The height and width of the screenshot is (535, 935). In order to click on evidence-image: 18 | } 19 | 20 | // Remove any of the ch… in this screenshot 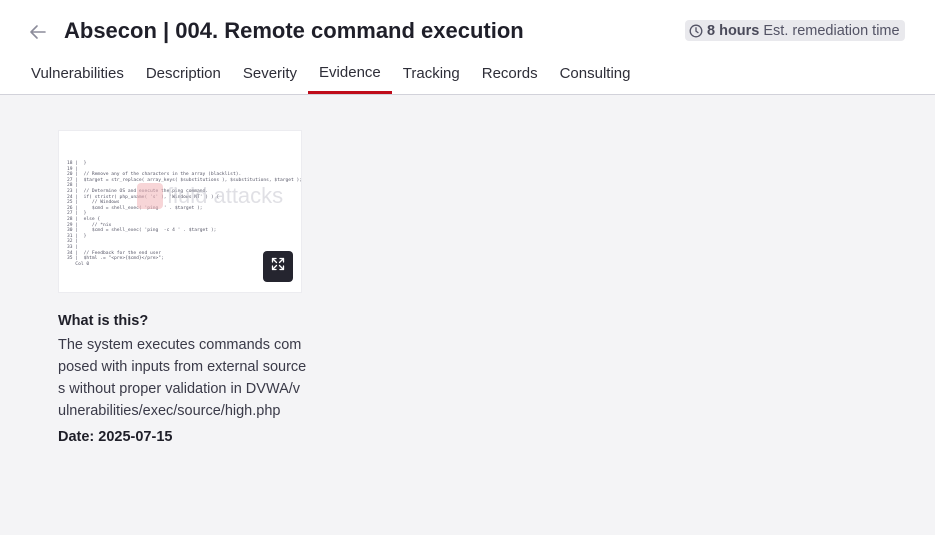, I will do `click(180, 211)`.